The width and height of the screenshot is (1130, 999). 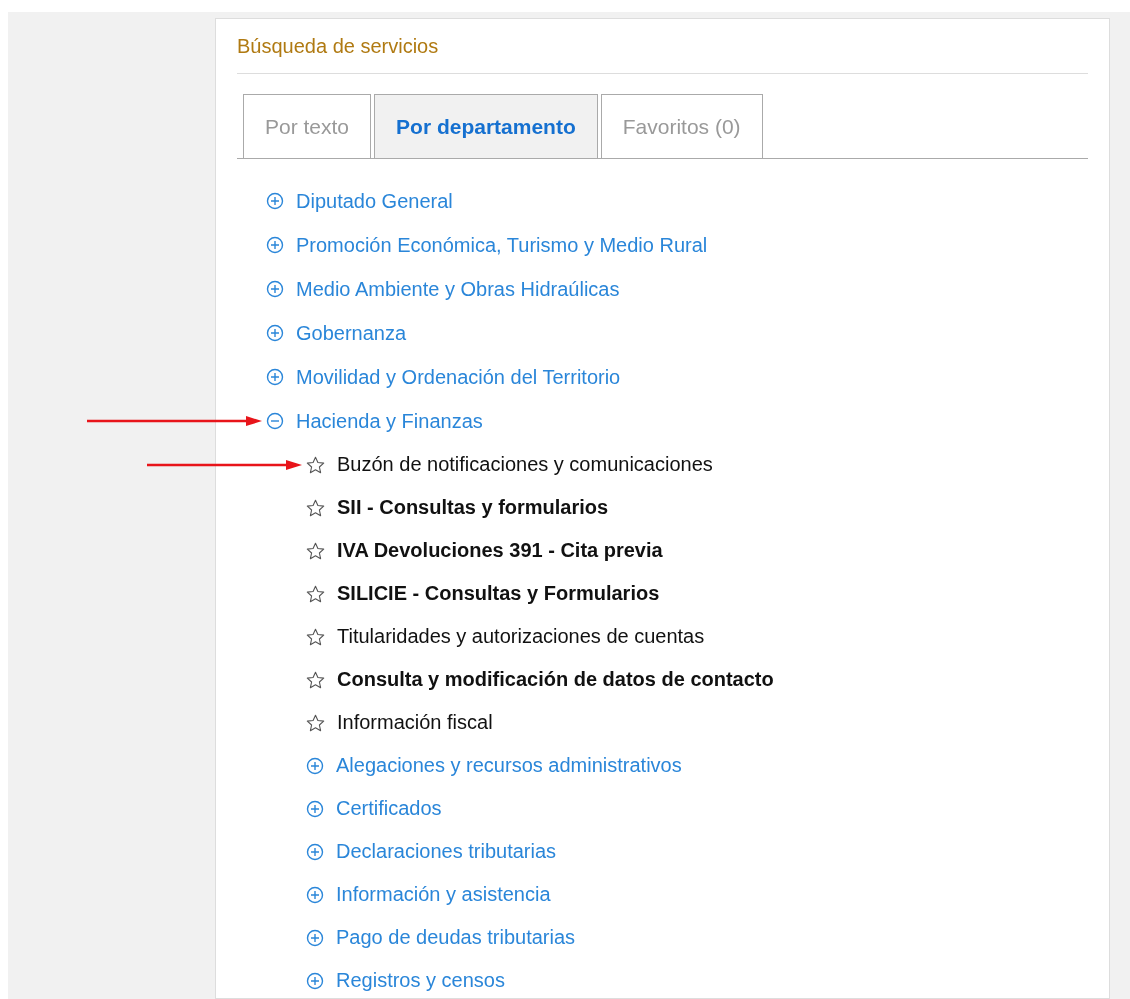 I want to click on service-link: IVA Devoluciones 391 - Cita previa, so click(x=500, y=550).